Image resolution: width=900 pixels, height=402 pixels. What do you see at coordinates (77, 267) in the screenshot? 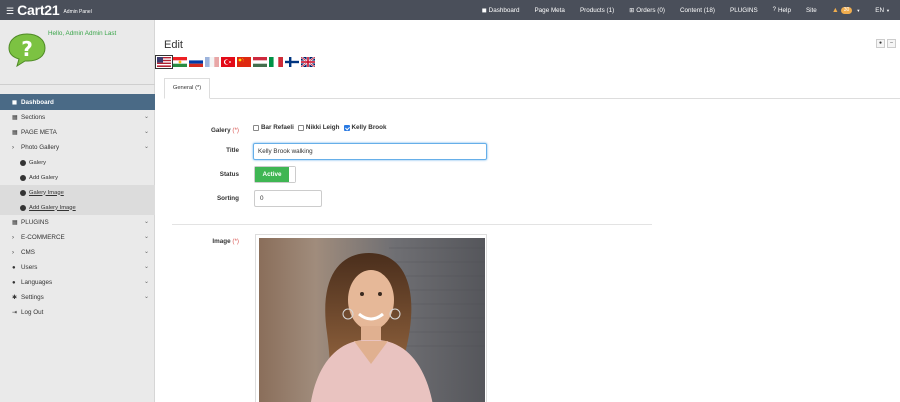
I see `sidebar-item-users: ● Users ⌄` at bounding box center [77, 267].